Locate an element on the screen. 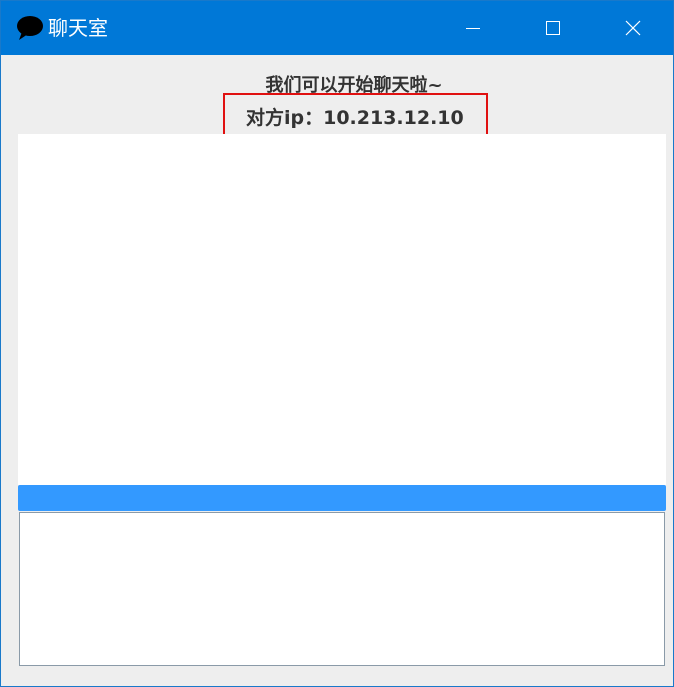 This screenshot has width=674, height=687. minimize-button is located at coordinates (473, 28).